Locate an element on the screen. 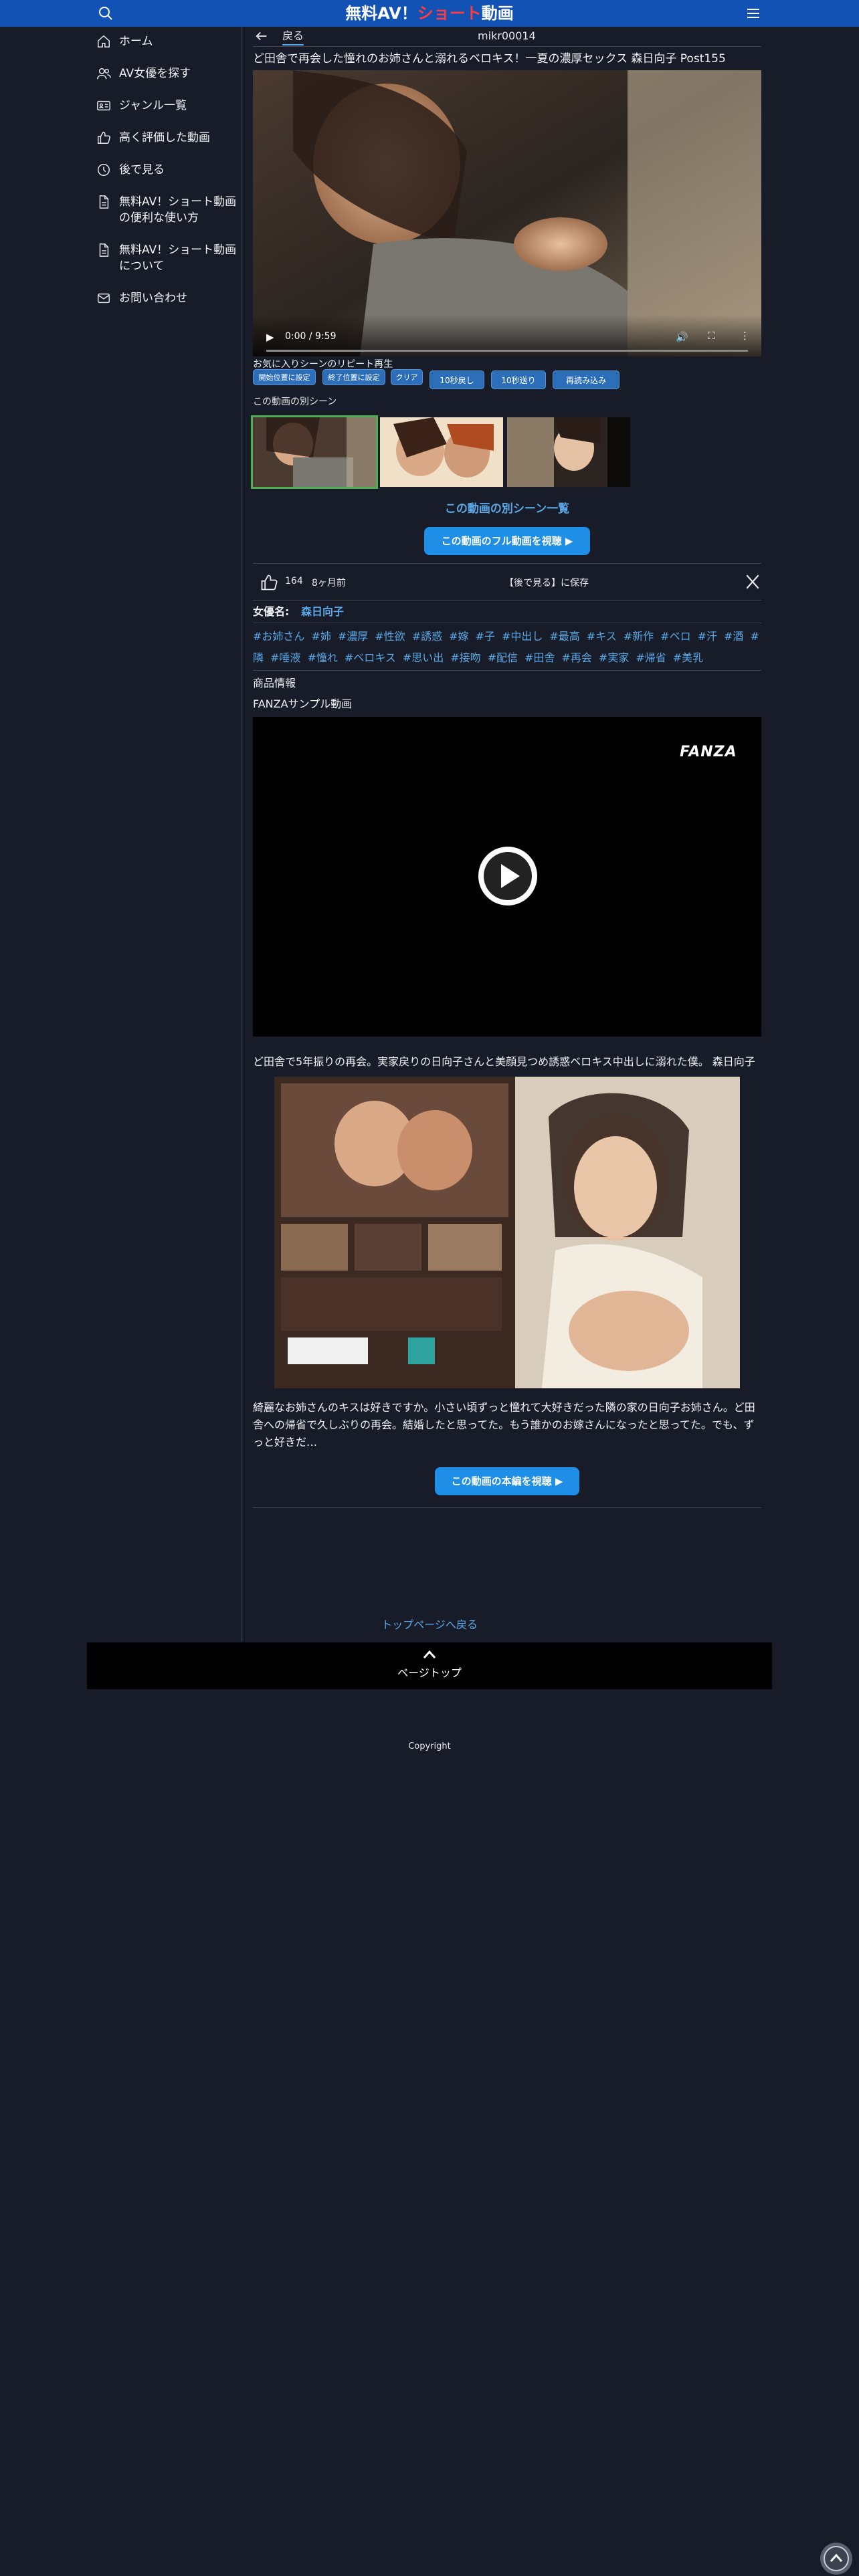 The image size is (859, 2576). tag: #憧れ is located at coordinates (322, 657).